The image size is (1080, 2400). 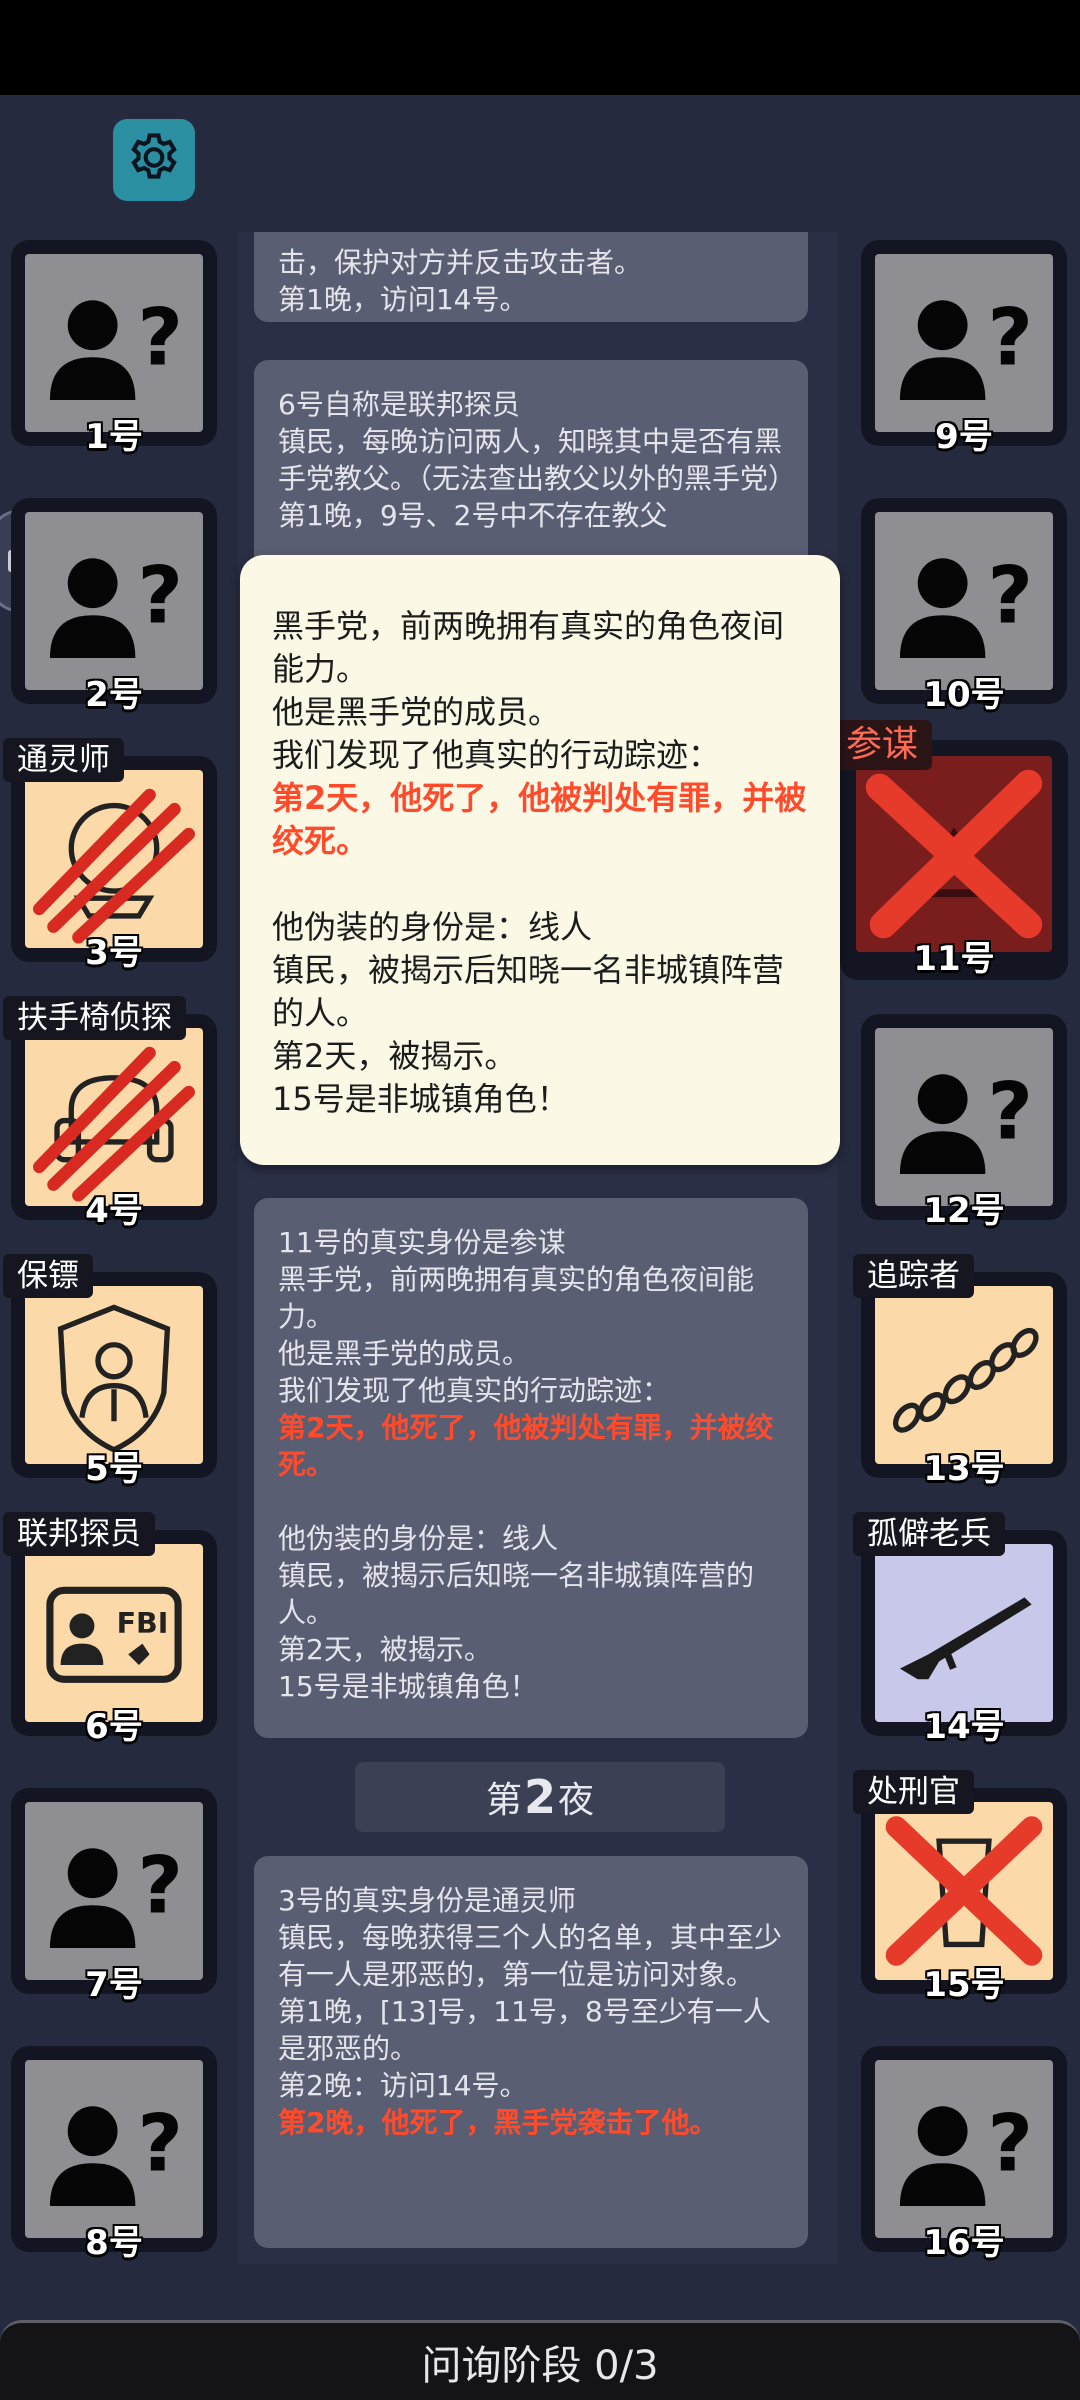 I want to click on settings-button, so click(x=154, y=160).